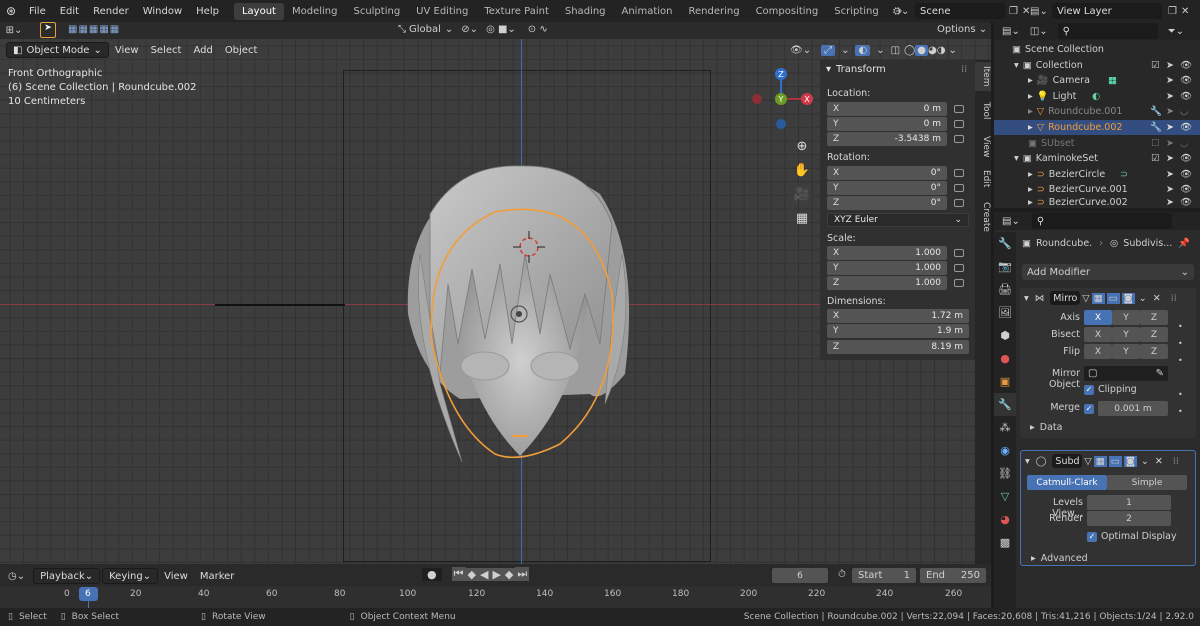  Describe the element at coordinates (585, 11) in the screenshot. I see `tab-shading: Shading` at that location.